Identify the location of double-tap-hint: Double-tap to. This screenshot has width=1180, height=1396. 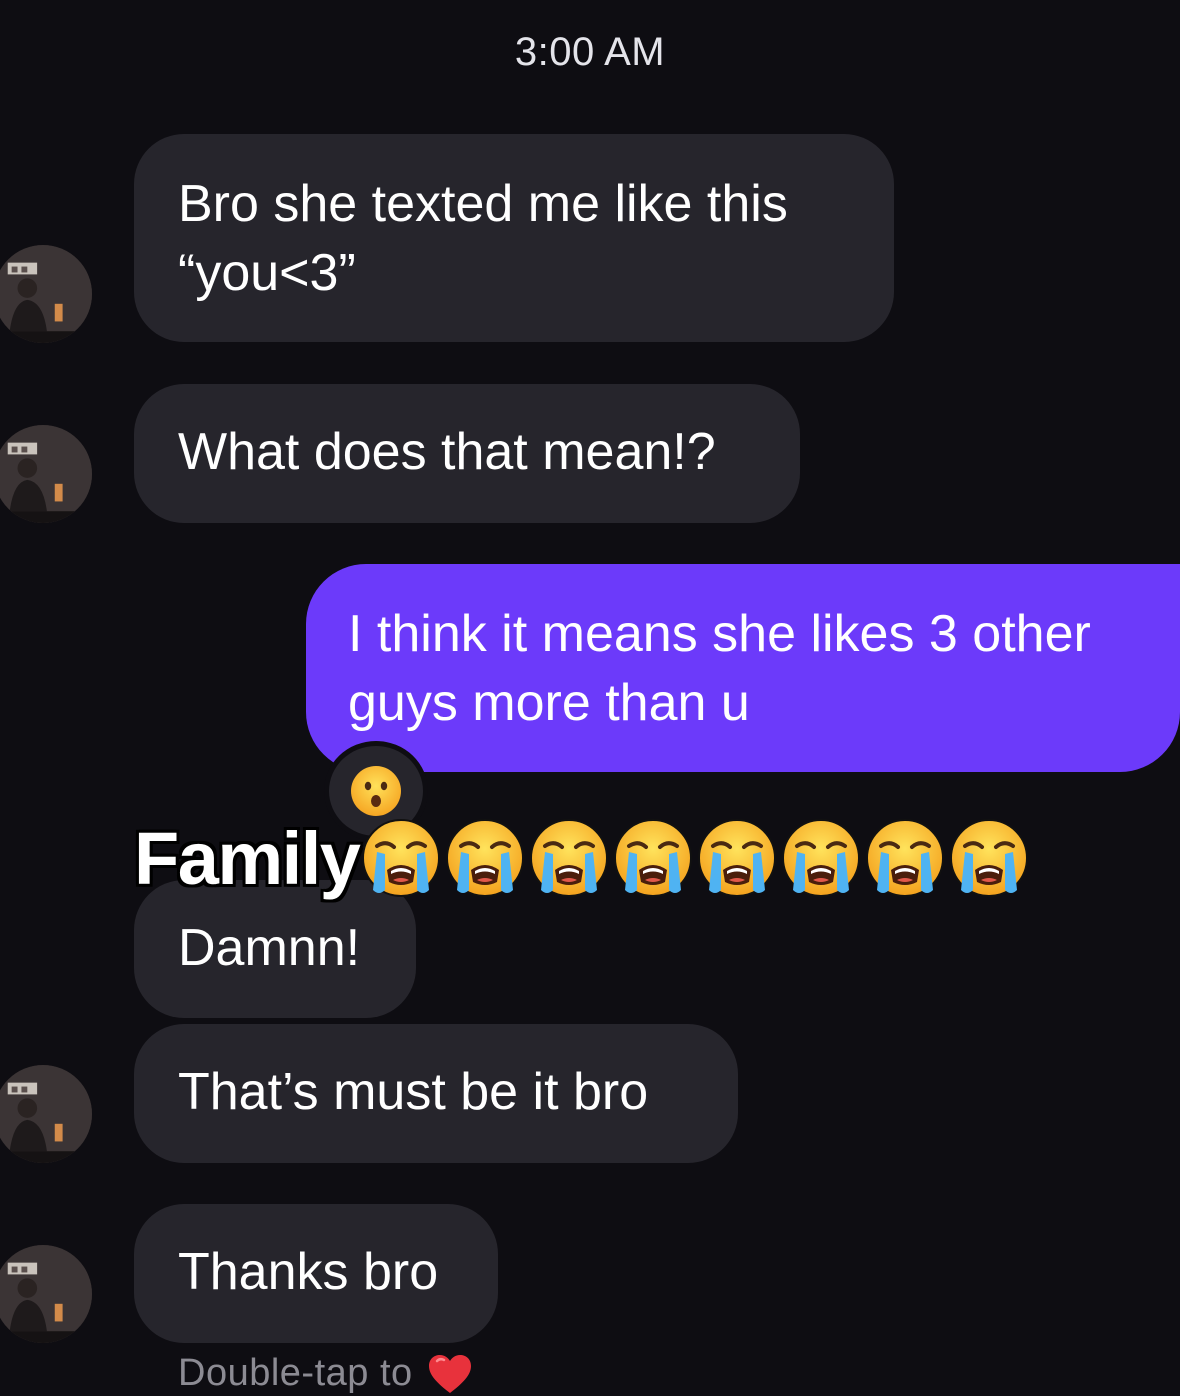
(325, 1373).